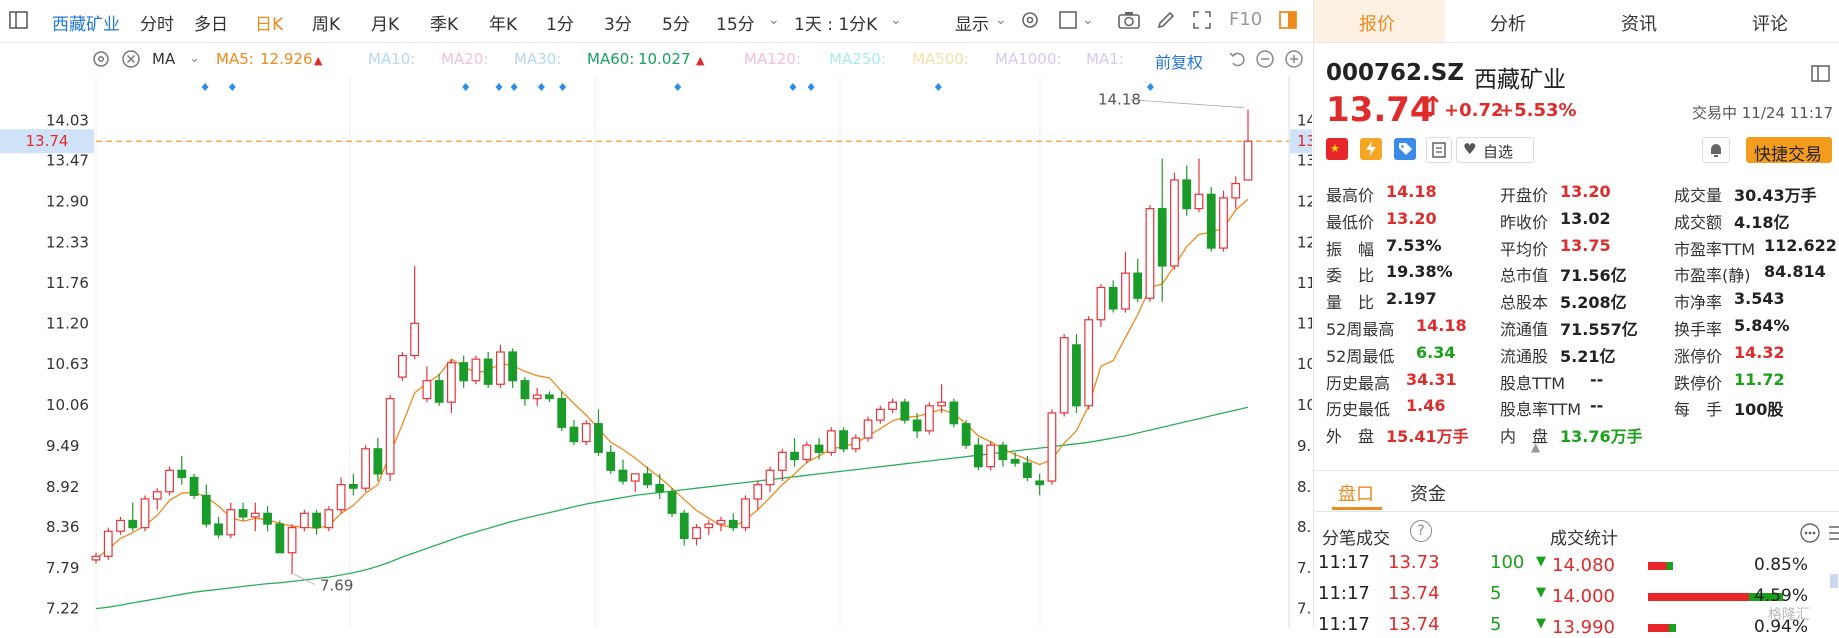  Describe the element at coordinates (1716, 150) in the screenshot. I see `bell-icon` at that location.